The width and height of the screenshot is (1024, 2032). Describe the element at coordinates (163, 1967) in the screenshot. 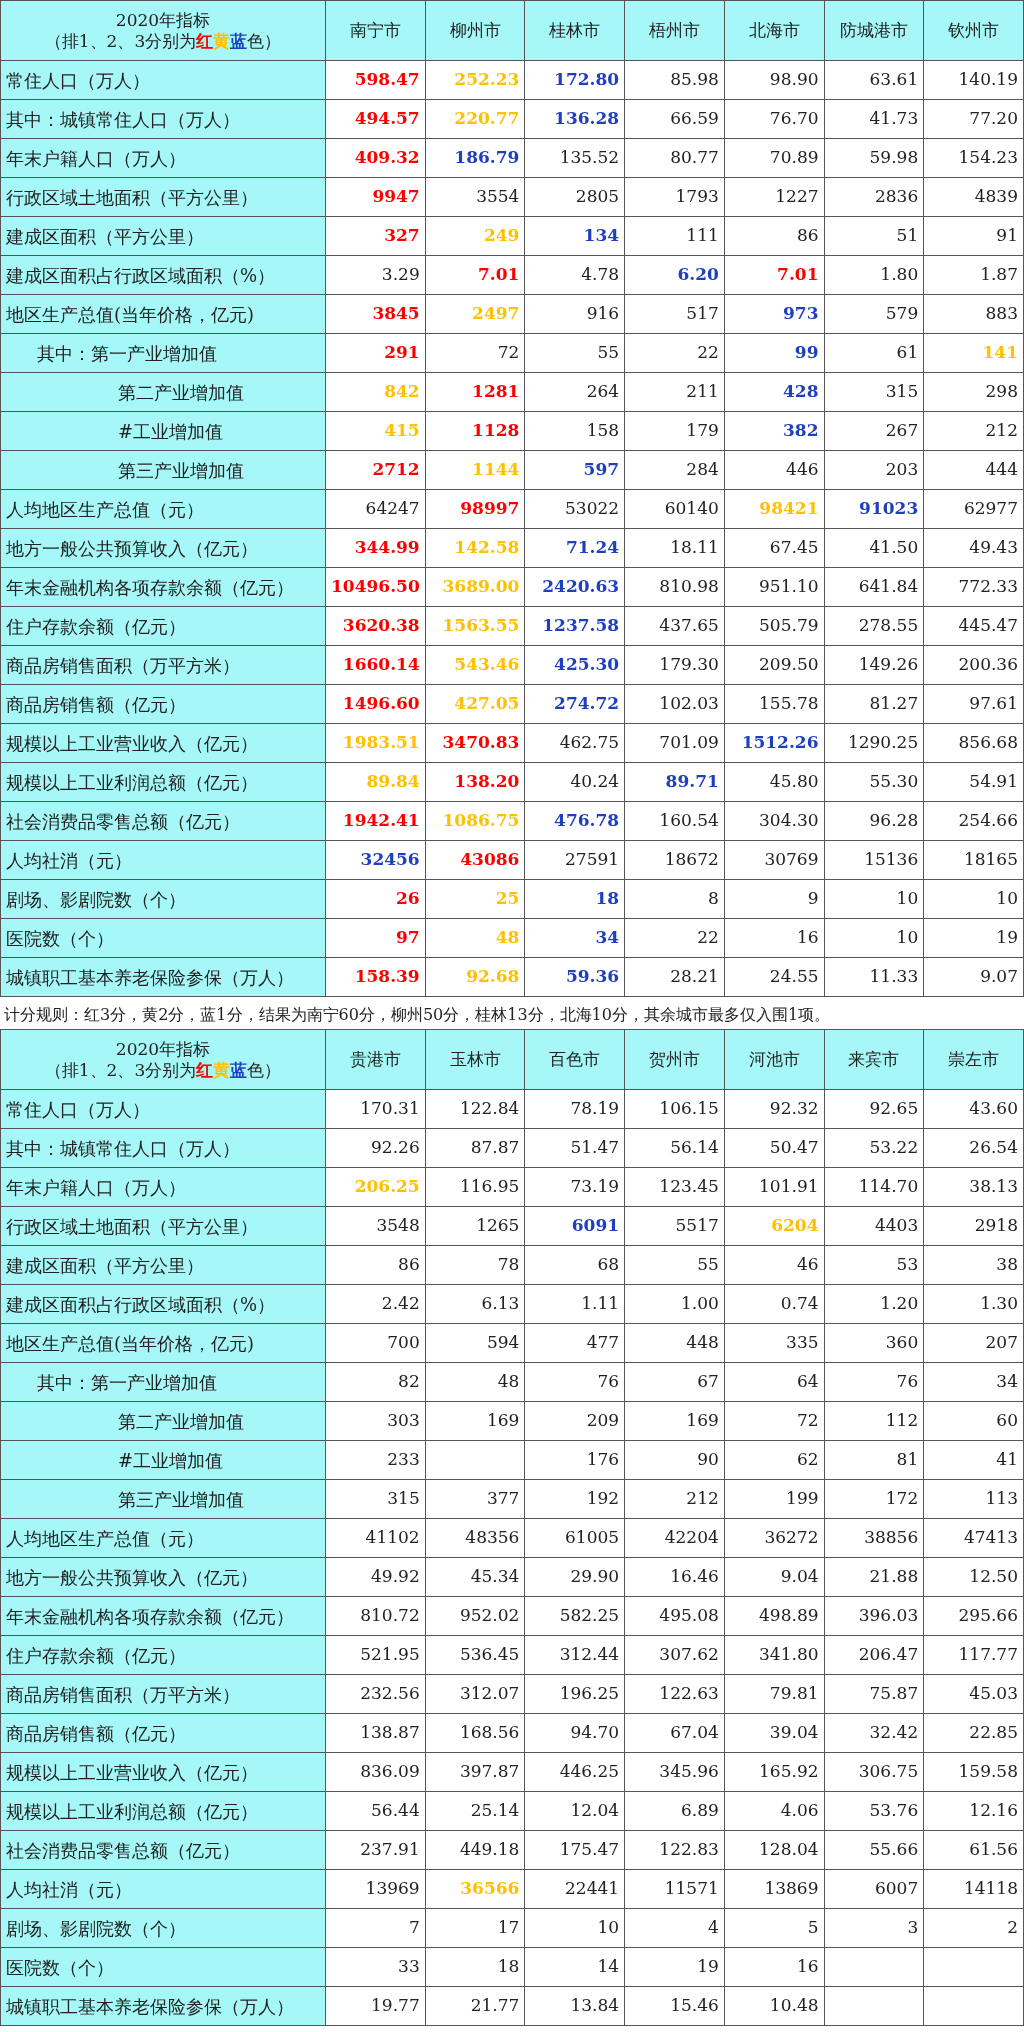

I see `row-header: 医院数（个）` at that location.